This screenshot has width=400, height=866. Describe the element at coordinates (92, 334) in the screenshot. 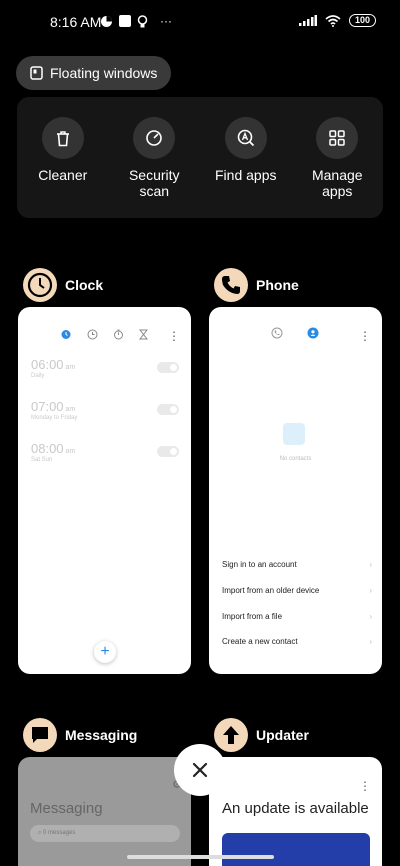

I see `world-clock-tab-icon` at that location.